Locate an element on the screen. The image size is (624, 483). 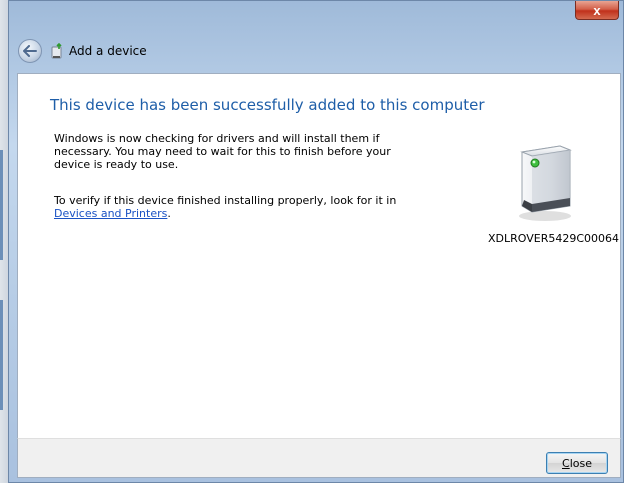
back-arrow-icon is located at coordinates (30, 51).